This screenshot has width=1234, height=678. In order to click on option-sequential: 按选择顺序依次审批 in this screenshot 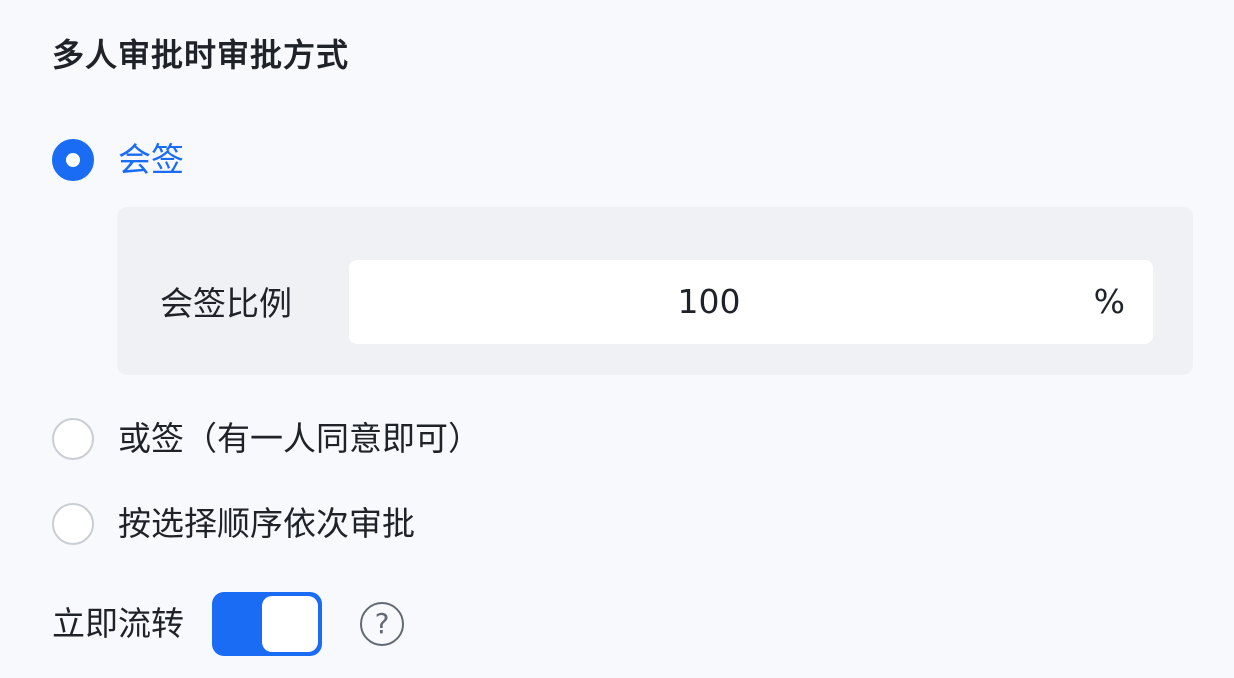, I will do `click(233, 524)`.